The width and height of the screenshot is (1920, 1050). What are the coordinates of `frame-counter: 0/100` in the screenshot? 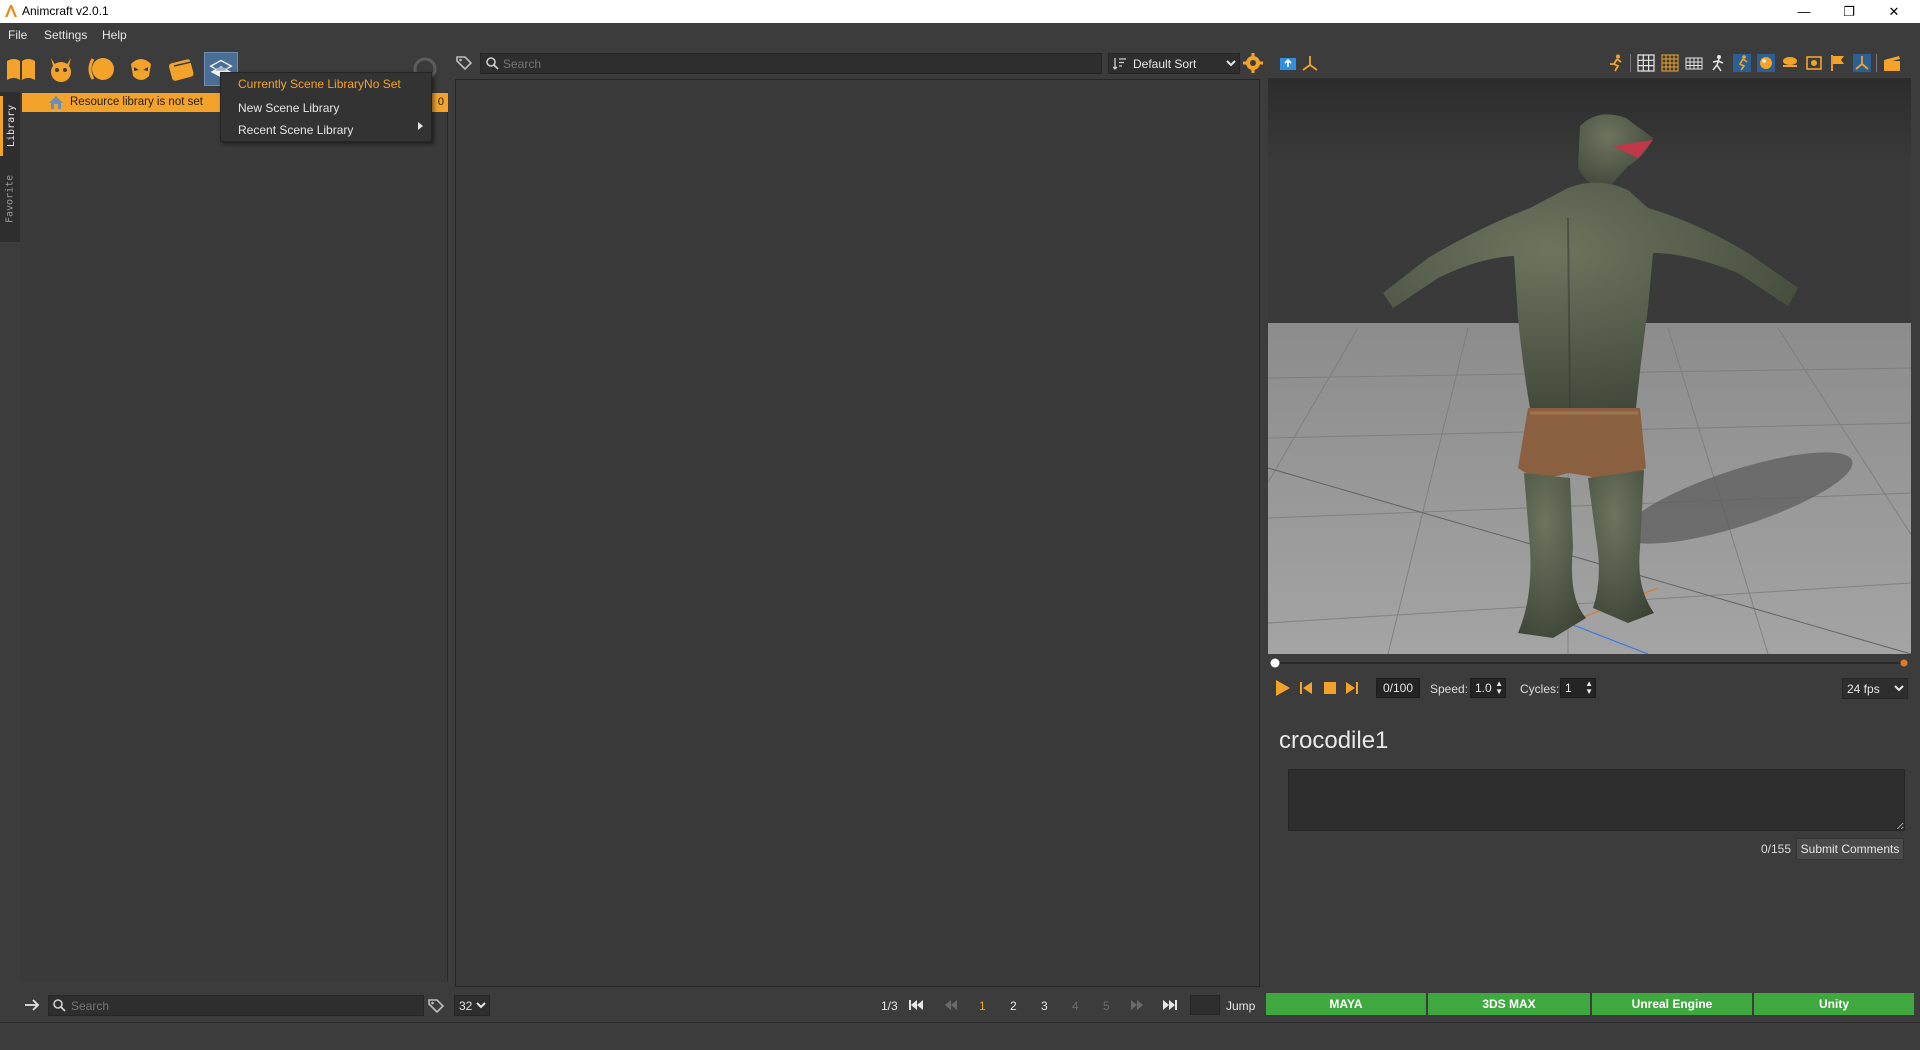 It's located at (1398, 688).